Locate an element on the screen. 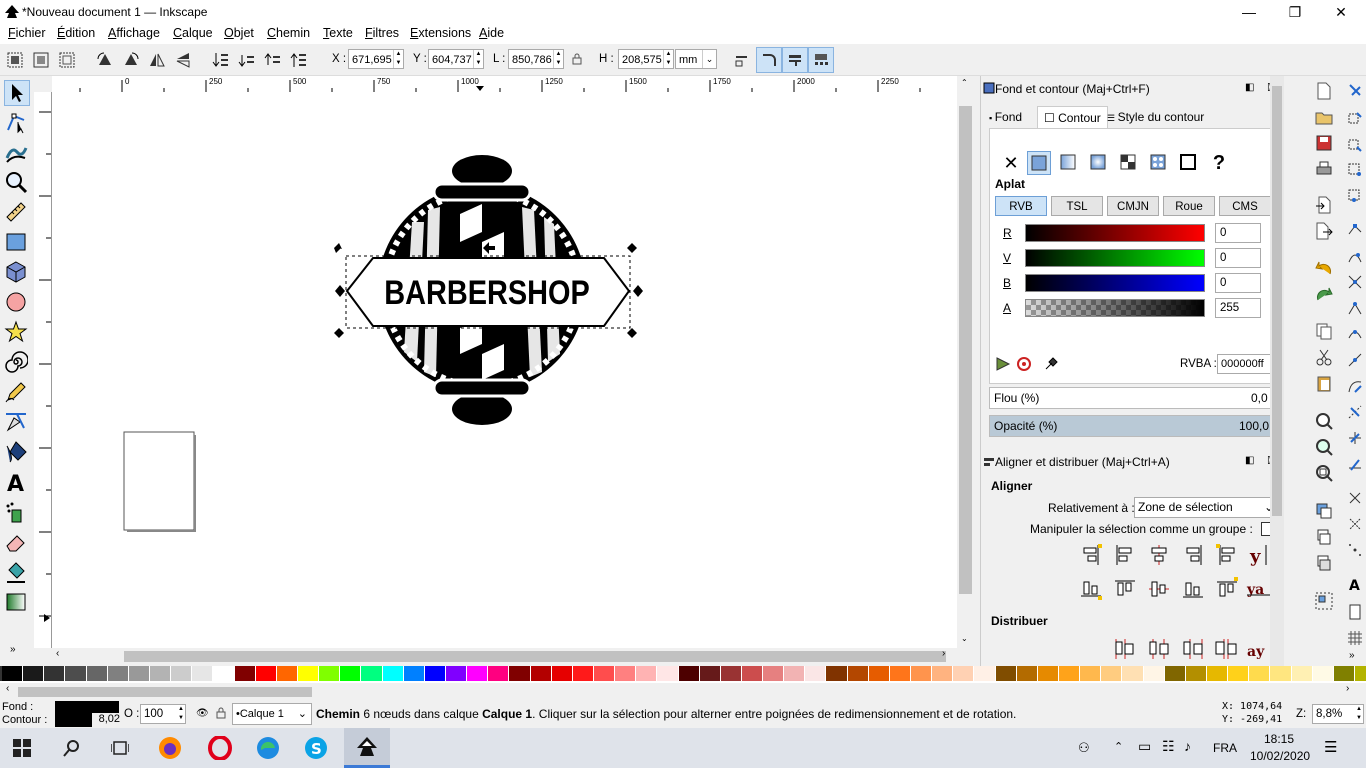 This screenshot has height=768, width=1366. menu-fichier: Fichier is located at coordinates (27, 33).